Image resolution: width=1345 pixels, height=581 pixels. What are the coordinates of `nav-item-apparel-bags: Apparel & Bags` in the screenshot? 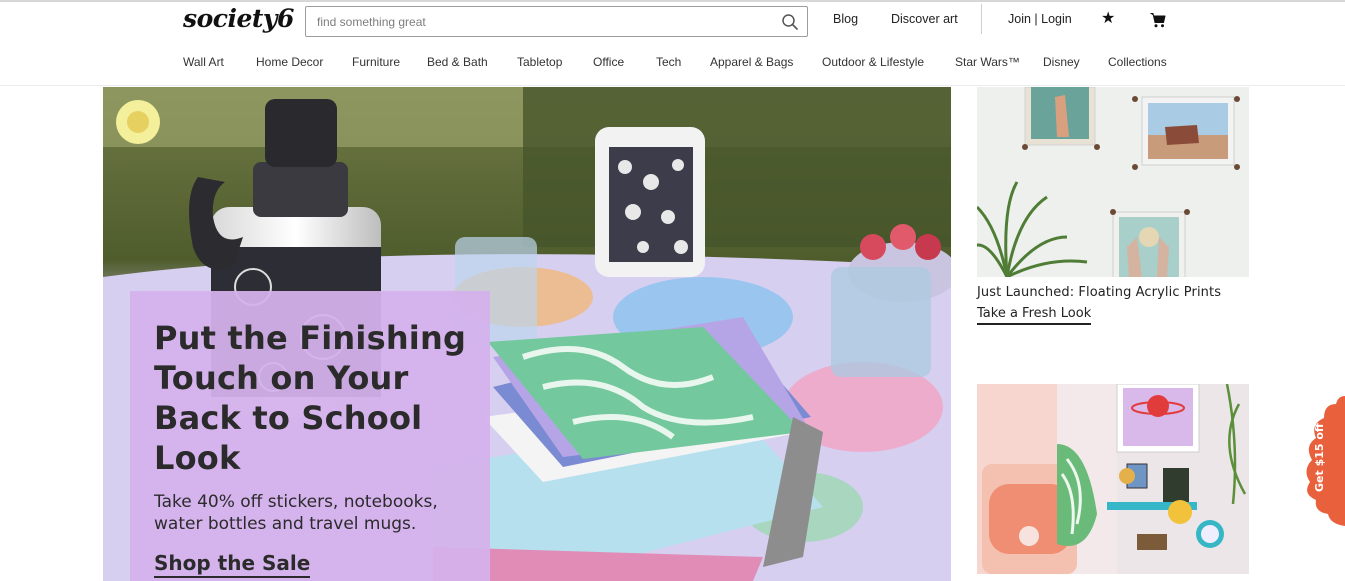 It's located at (751, 62).